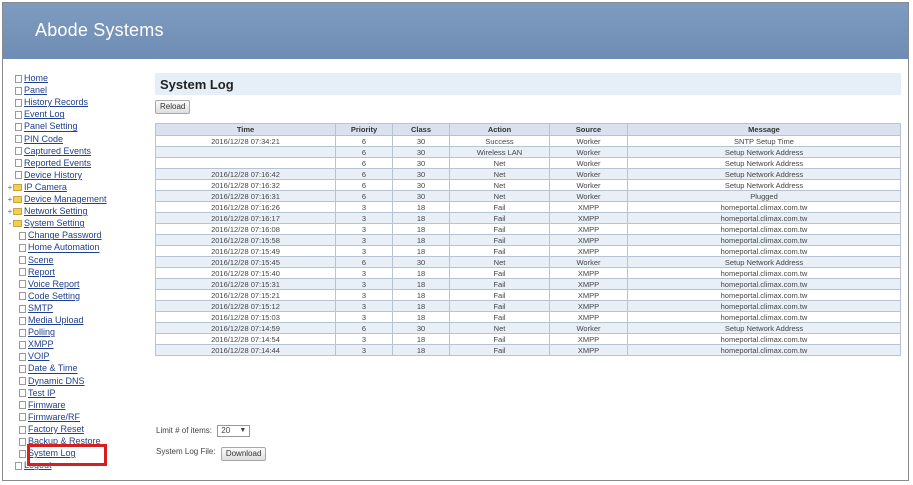 The image size is (913, 485). What do you see at coordinates (56, 429) in the screenshot?
I see `sidebar-item-label: Factory Reset` at bounding box center [56, 429].